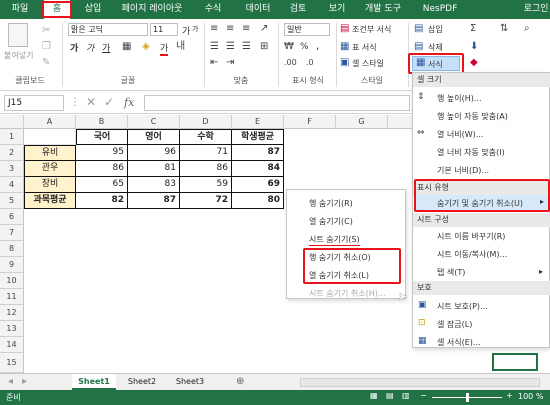 The image size is (550, 405). What do you see at coordinates (12, 249) in the screenshot?
I see `row-header: 8` at bounding box center [12, 249].